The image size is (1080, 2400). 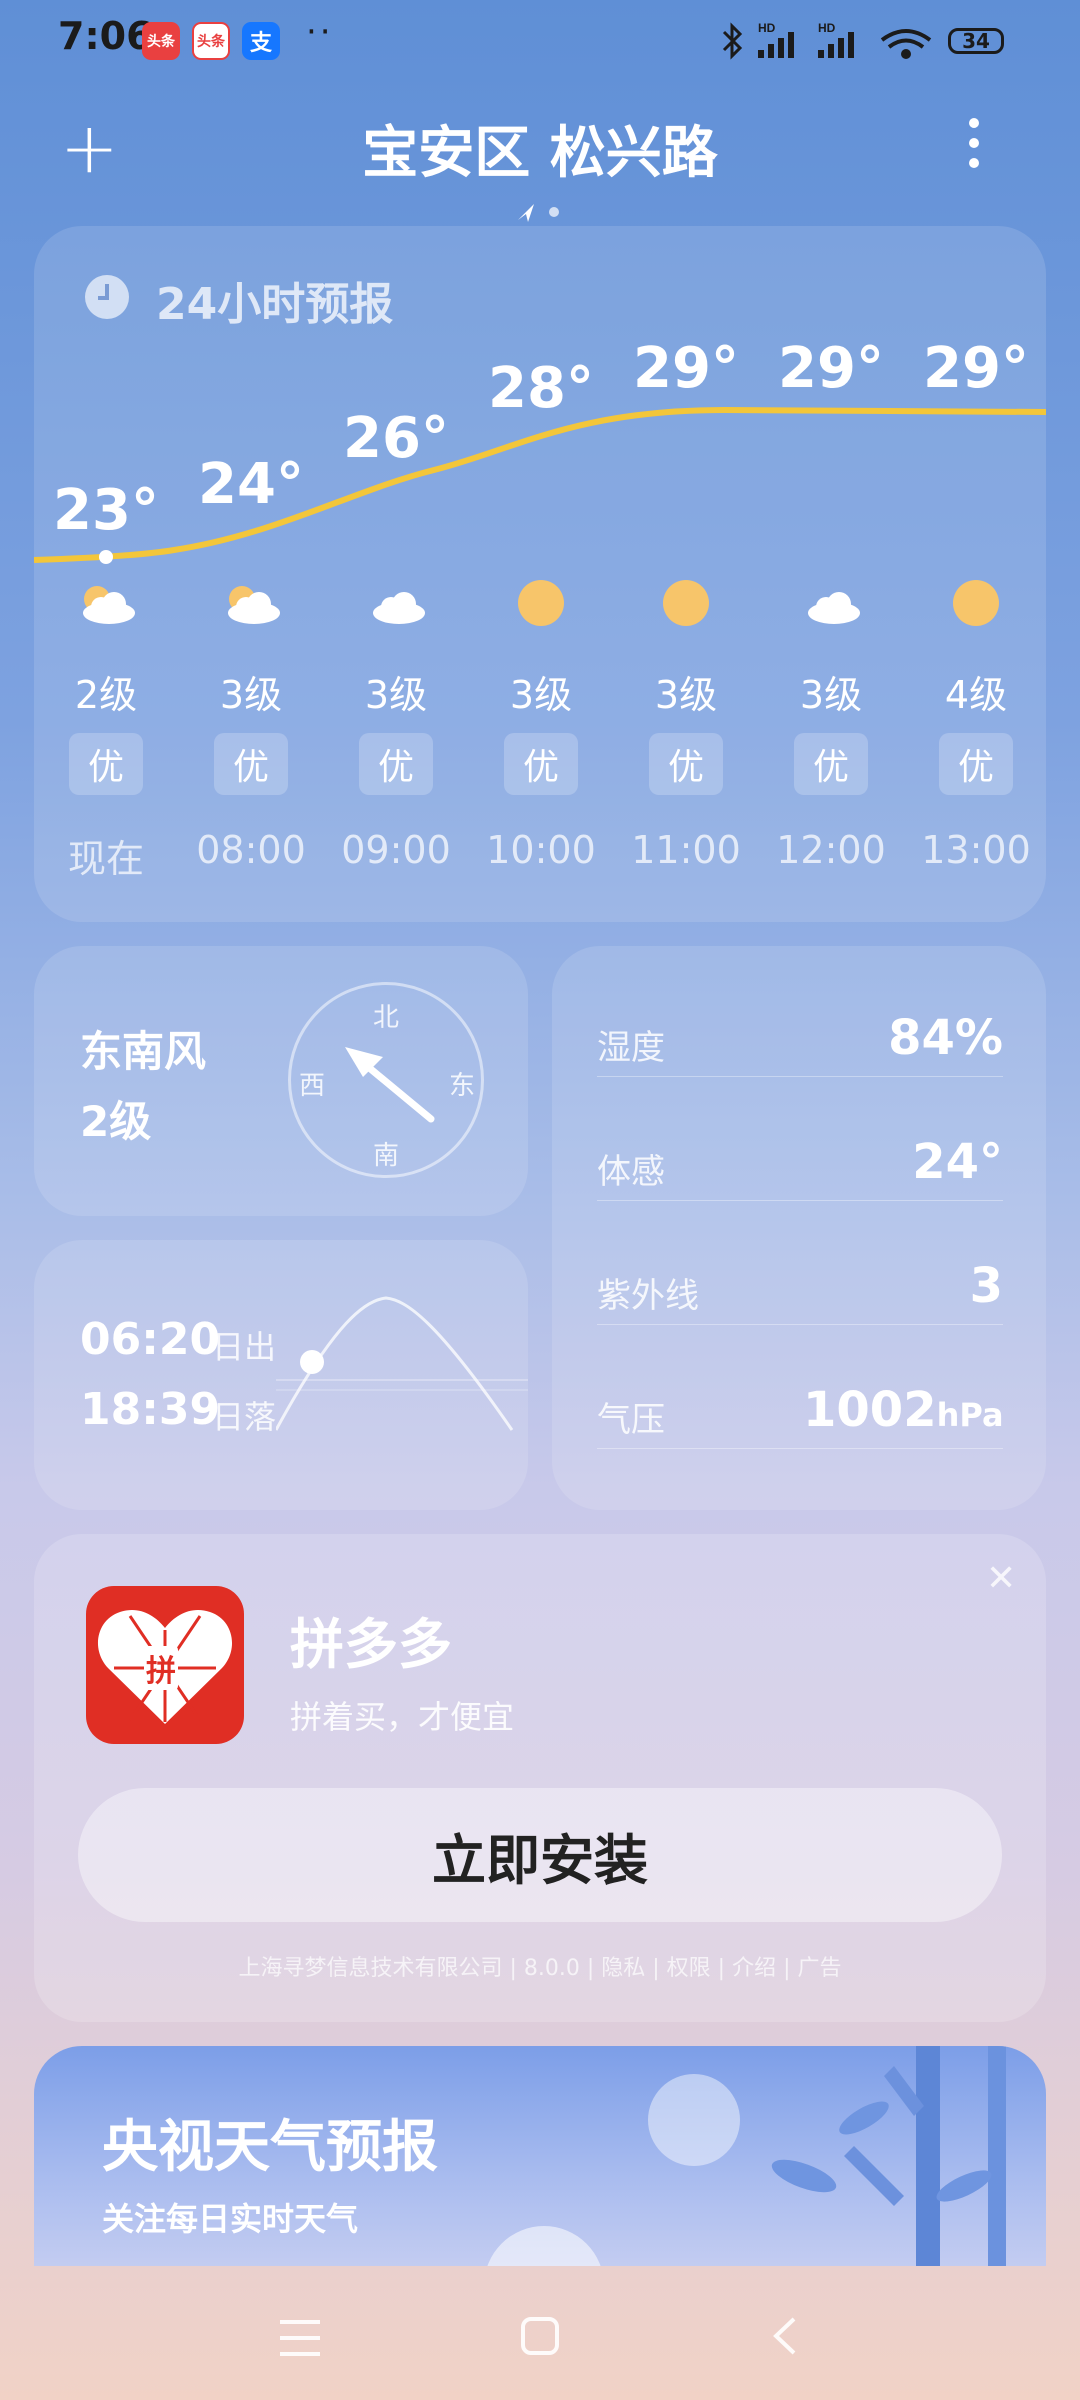 What do you see at coordinates (371, 1644) in the screenshot?
I see `ad-app-name: 拼多多` at bounding box center [371, 1644].